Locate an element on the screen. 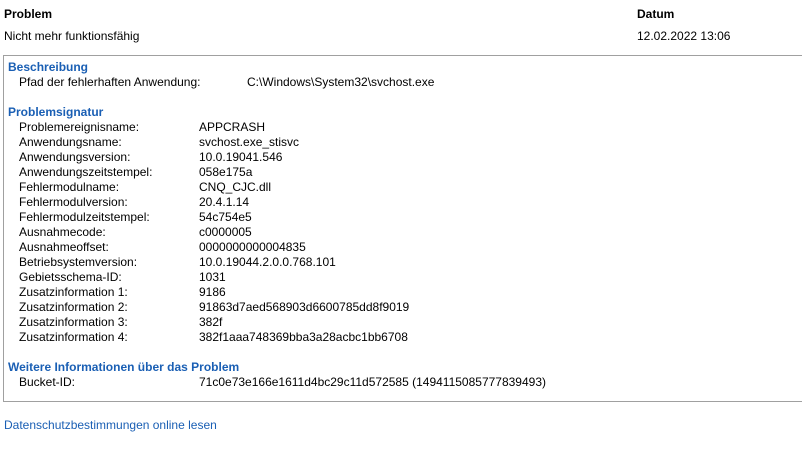  signature-value: 0000000000004835 is located at coordinates (252, 247).